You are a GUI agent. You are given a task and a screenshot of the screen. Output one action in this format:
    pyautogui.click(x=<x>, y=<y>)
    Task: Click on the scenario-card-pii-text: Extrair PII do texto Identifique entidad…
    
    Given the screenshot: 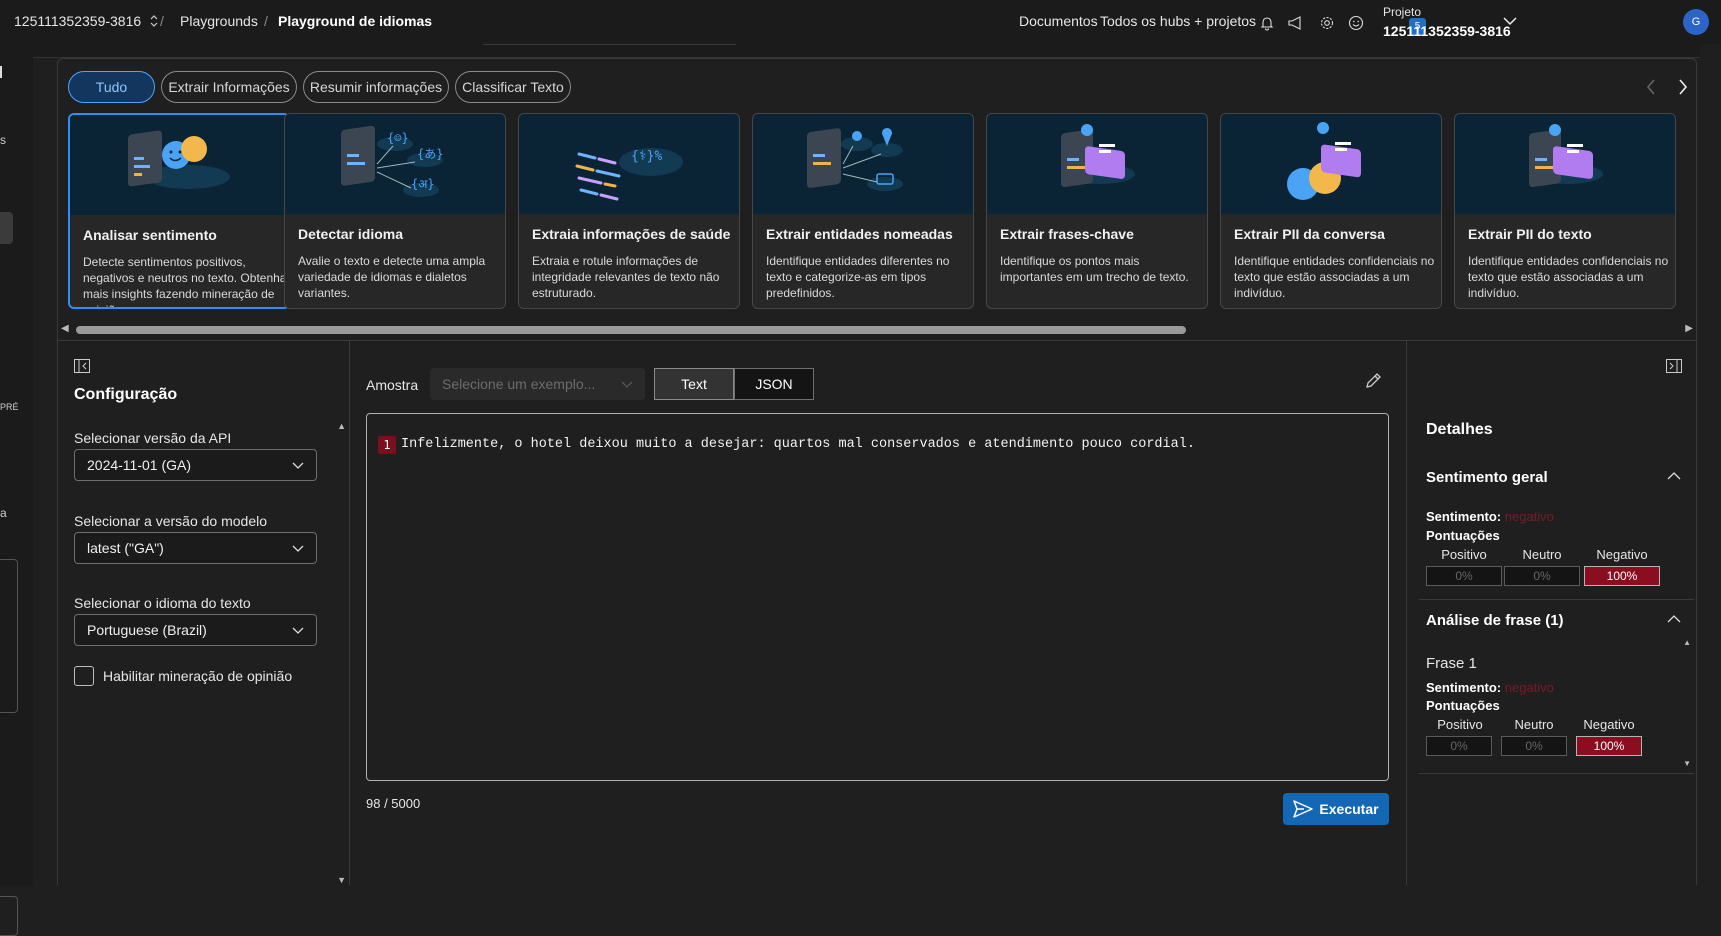 What is the action you would take?
    pyautogui.click(x=1565, y=211)
    